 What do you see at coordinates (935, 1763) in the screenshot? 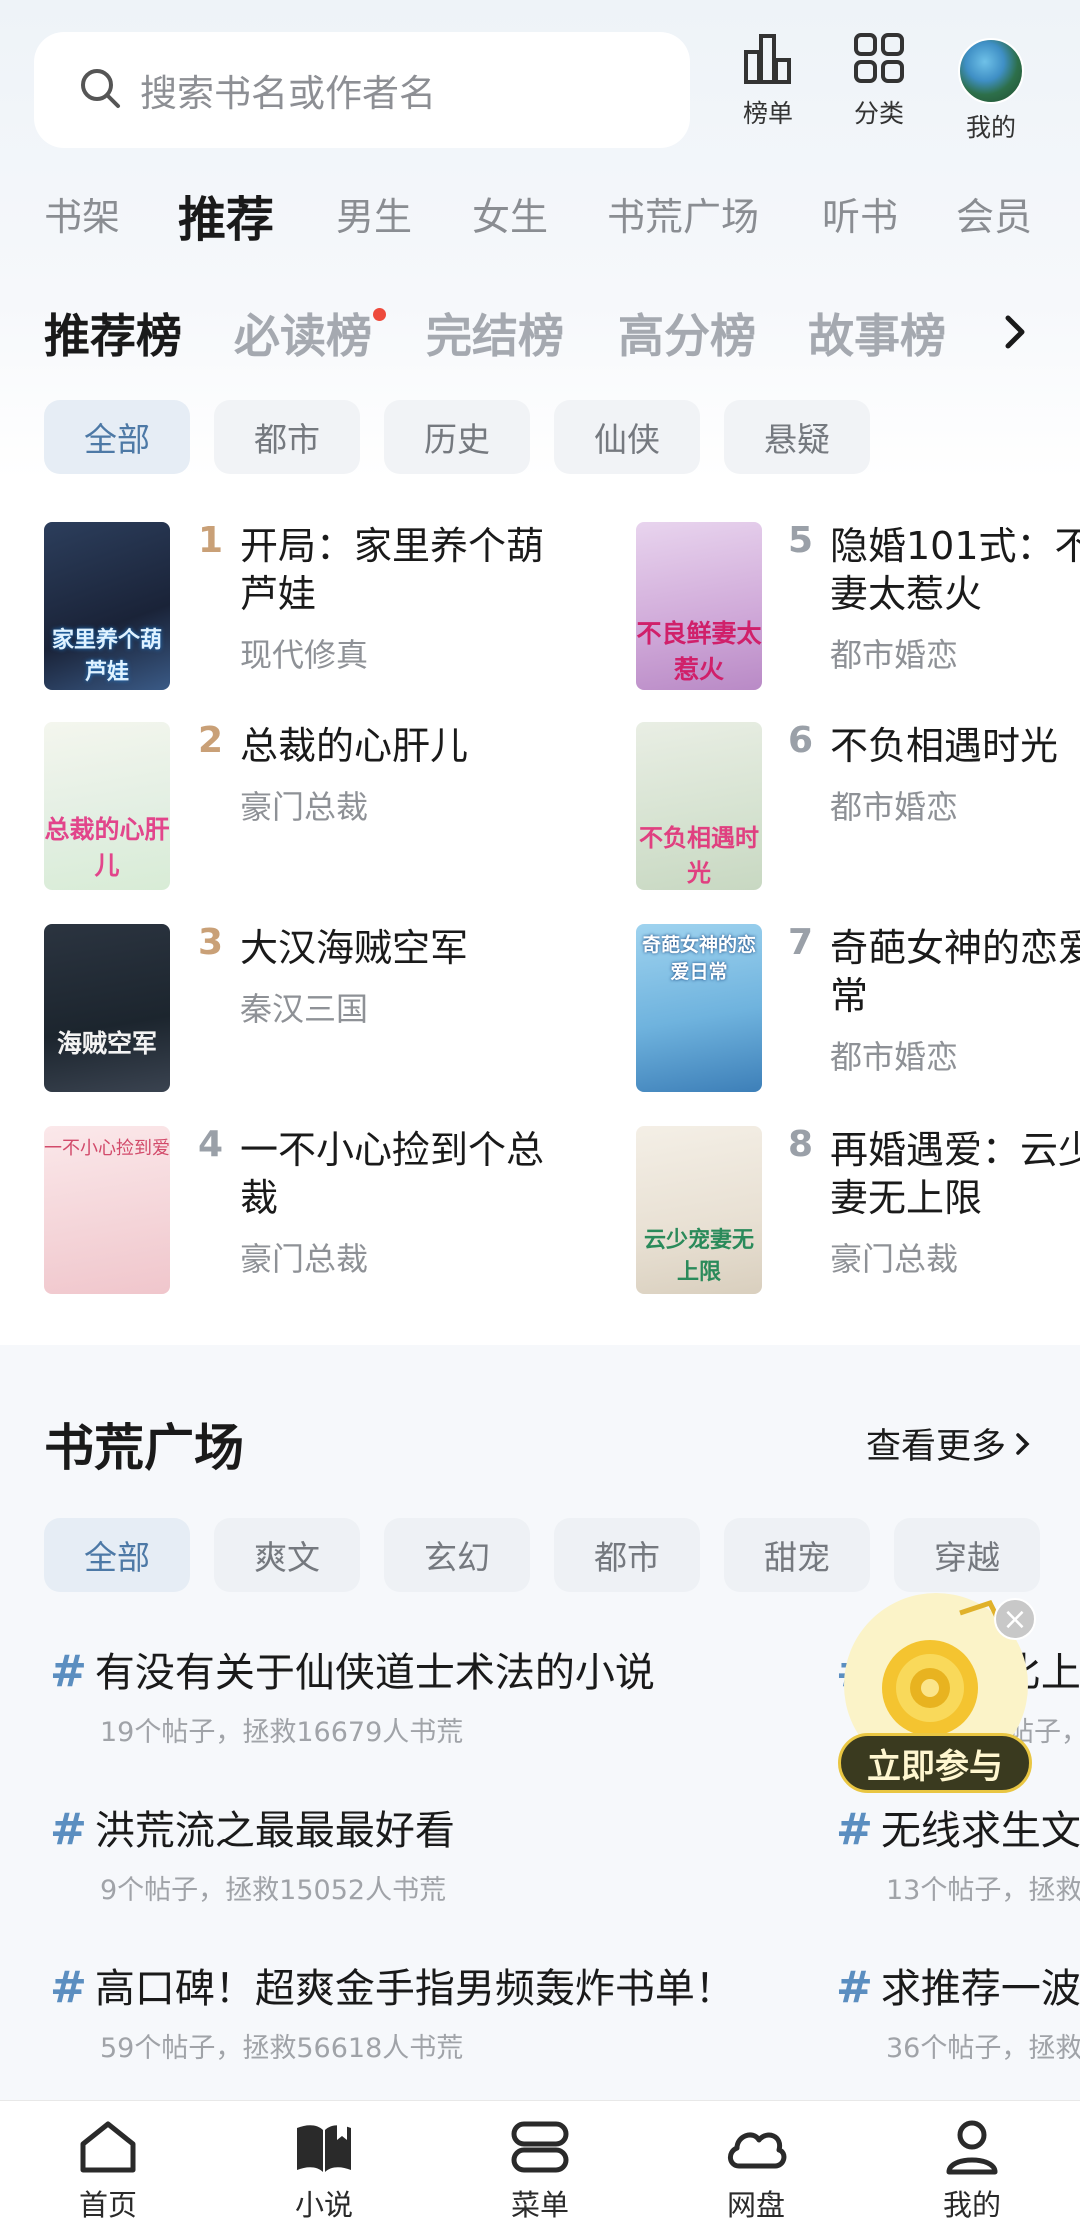
I see `join-now-button: 立即参与` at bounding box center [935, 1763].